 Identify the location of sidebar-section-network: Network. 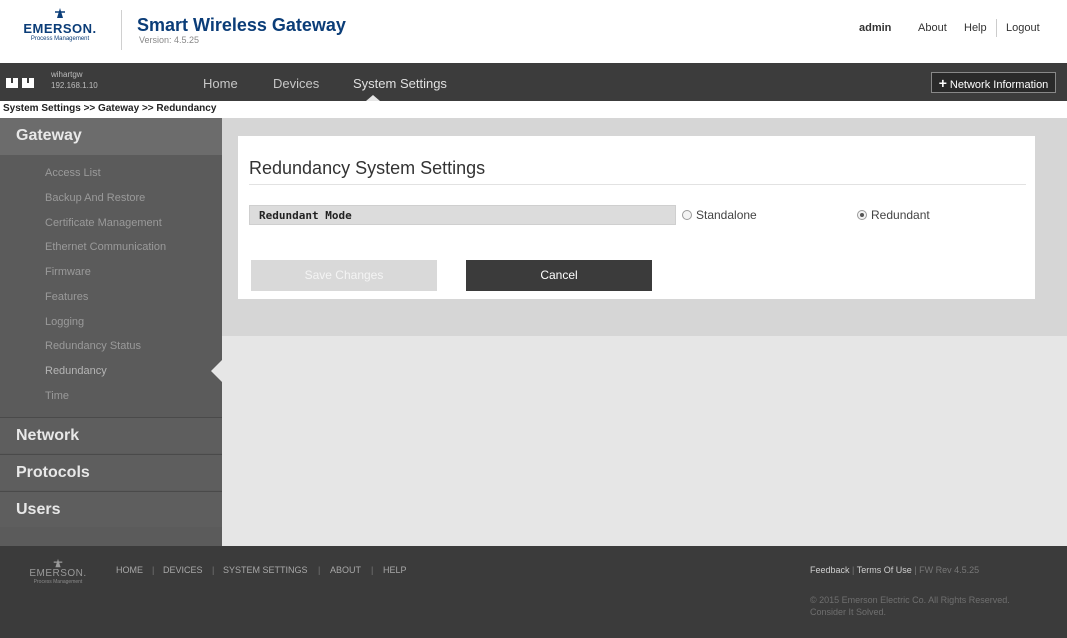
(111, 435).